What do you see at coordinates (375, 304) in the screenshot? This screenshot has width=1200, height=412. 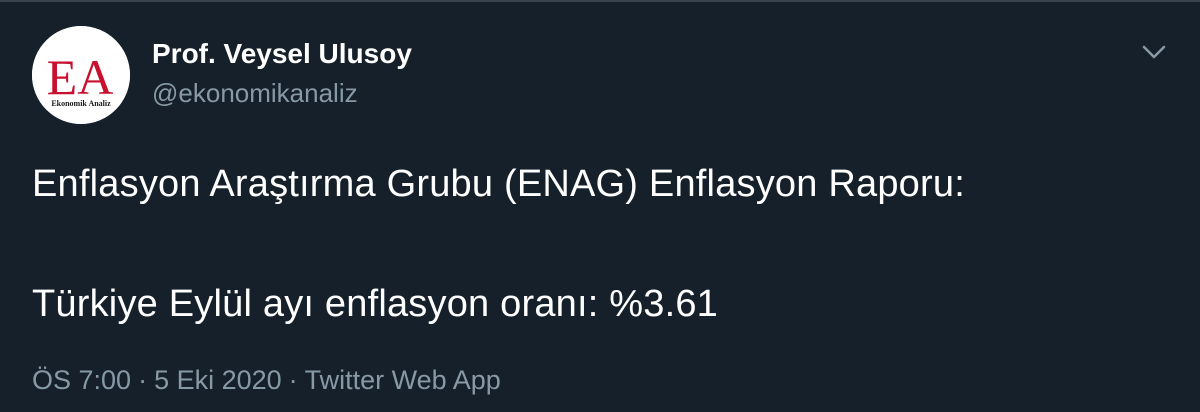 I see `tweet-text-line-2: Türkiye Eylül ayı enflasyon oranı: %3.61` at bounding box center [375, 304].